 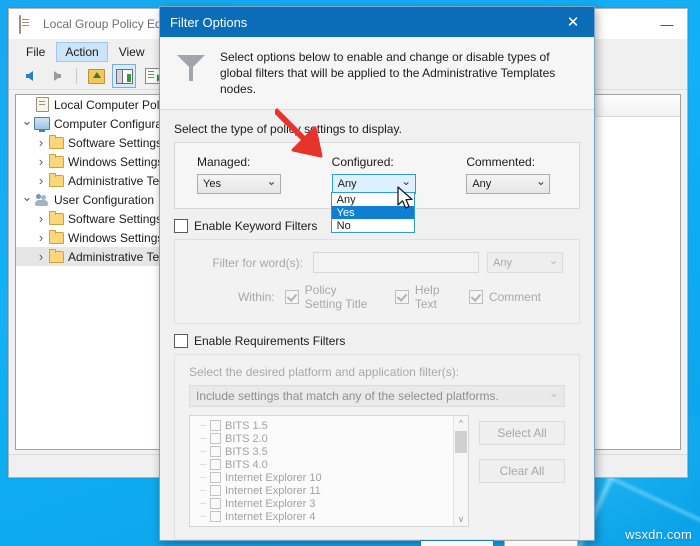 I want to click on managed-combobox: Yes, so click(x=239, y=184).